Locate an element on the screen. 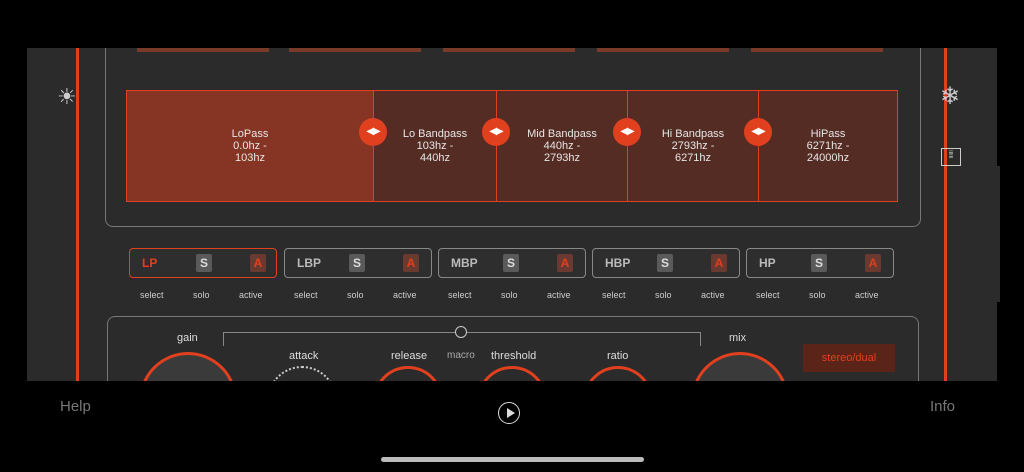  band-selector-mbp: MBP S A is located at coordinates (512, 263).